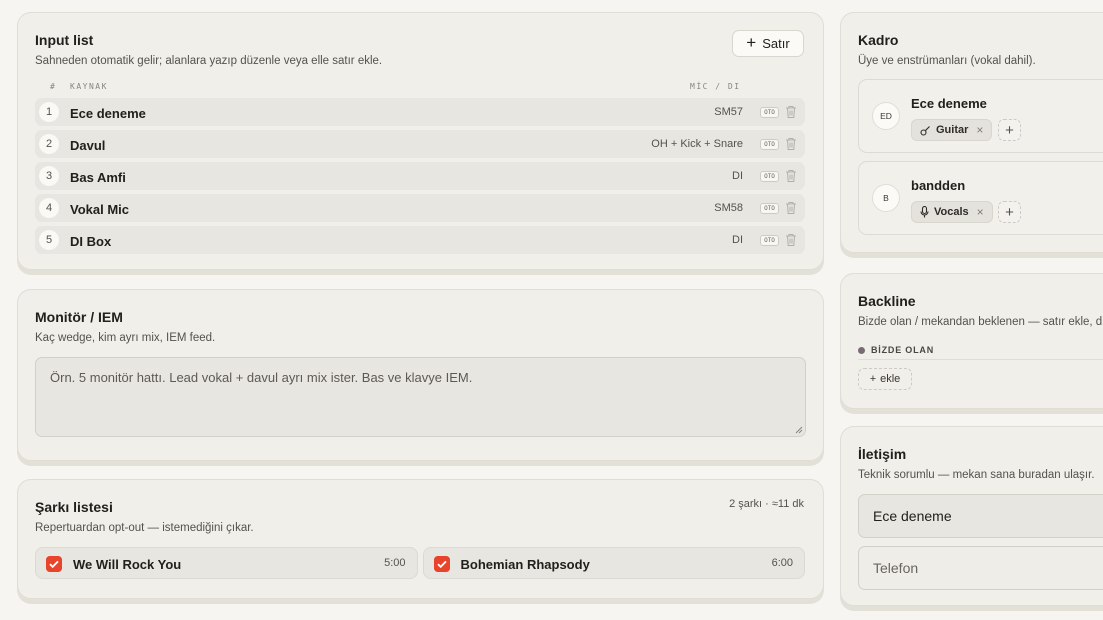 The width and height of the screenshot is (1103, 620). Describe the element at coordinates (890, 379) in the screenshot. I see `add-backline-label: ekle` at that location.